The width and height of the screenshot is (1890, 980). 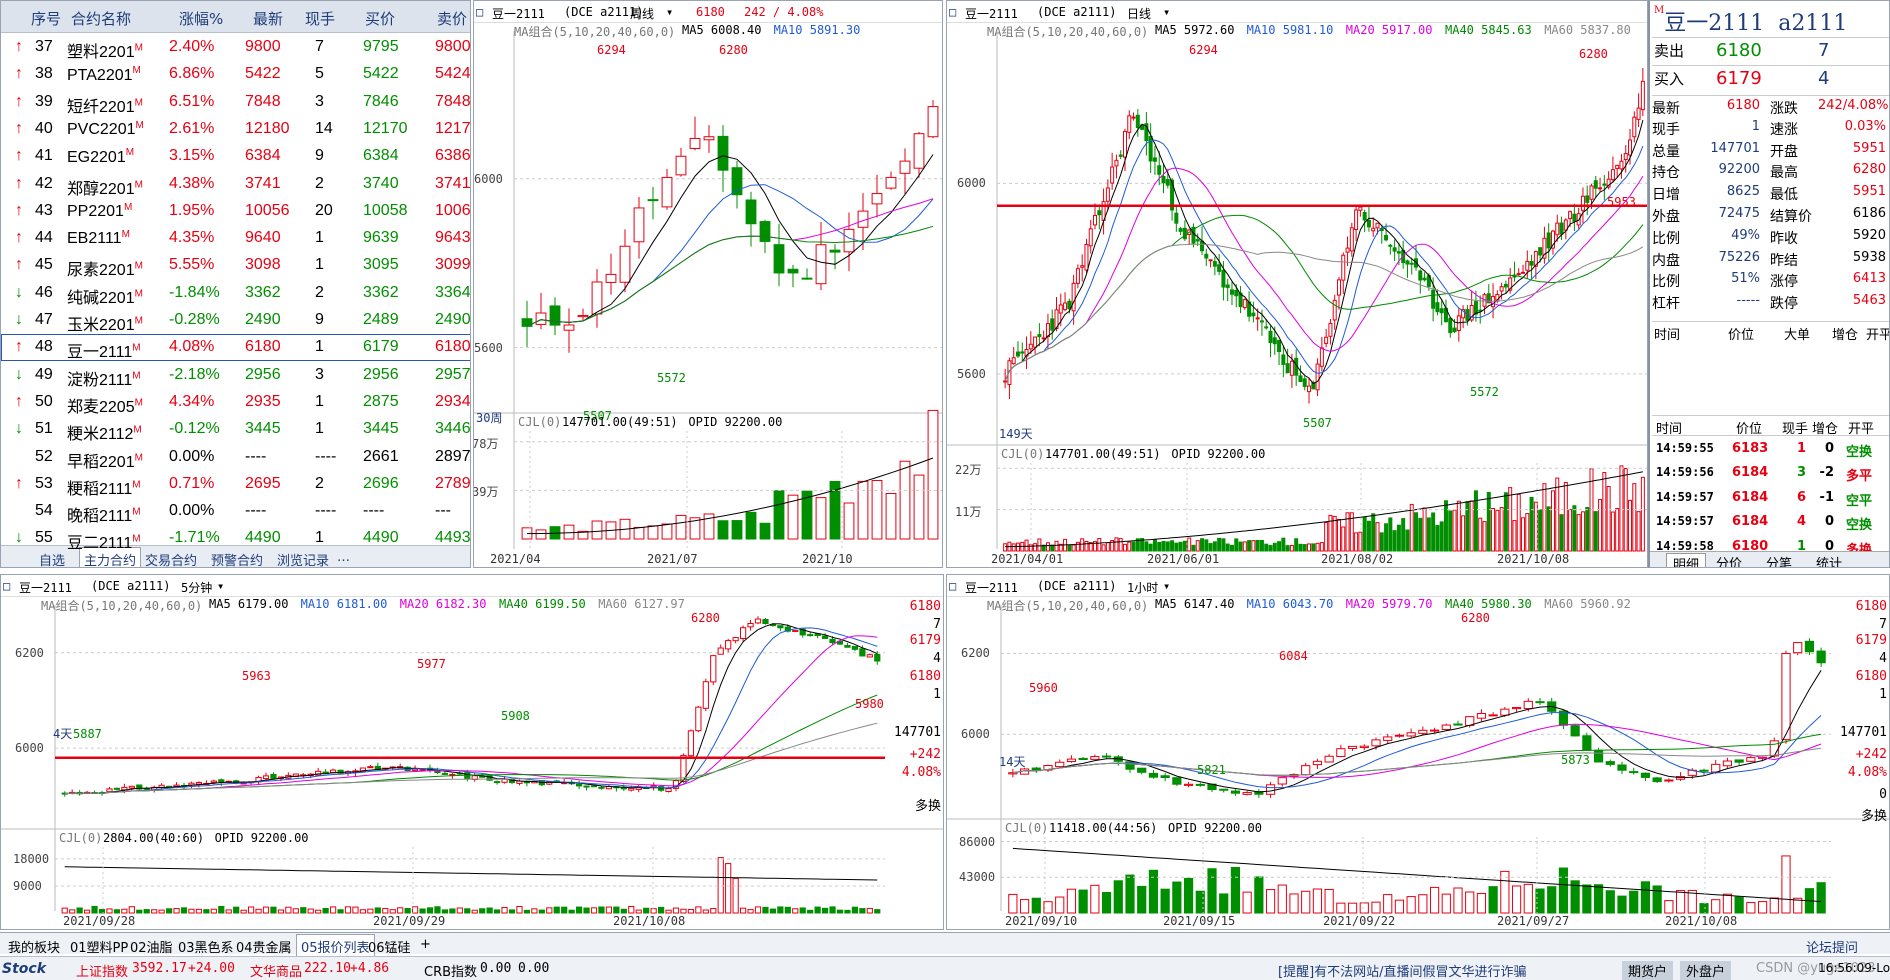 I want to click on forum-link: 论坛提问, so click(x=1832, y=946).